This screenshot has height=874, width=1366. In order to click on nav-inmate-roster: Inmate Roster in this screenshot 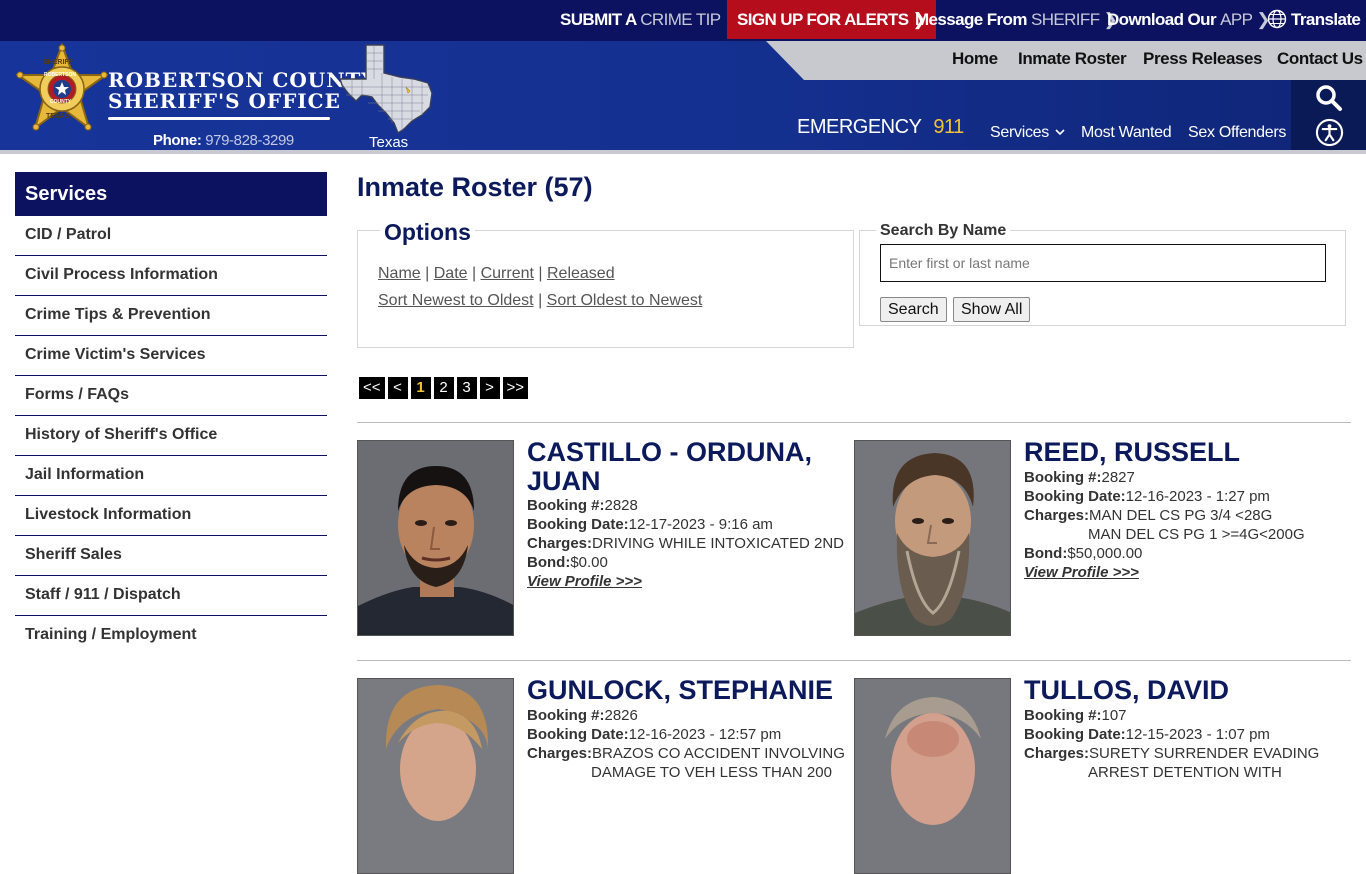, I will do `click(1072, 59)`.